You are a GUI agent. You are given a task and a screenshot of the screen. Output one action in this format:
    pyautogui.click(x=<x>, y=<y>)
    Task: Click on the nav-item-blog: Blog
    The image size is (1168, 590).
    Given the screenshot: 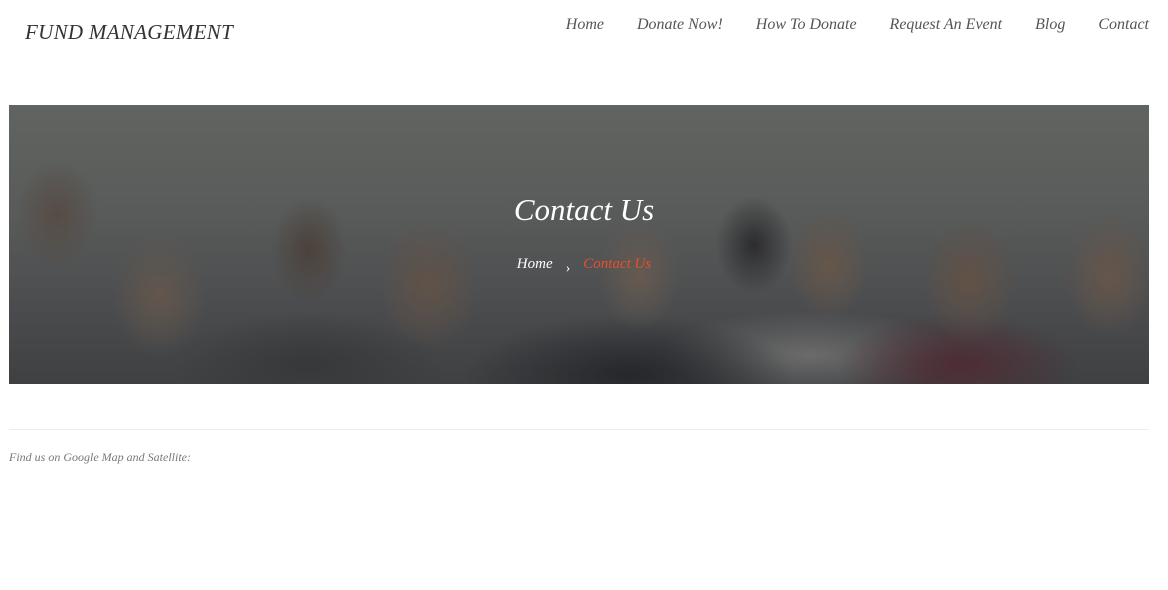 What is the action you would take?
    pyautogui.click(x=1050, y=25)
    